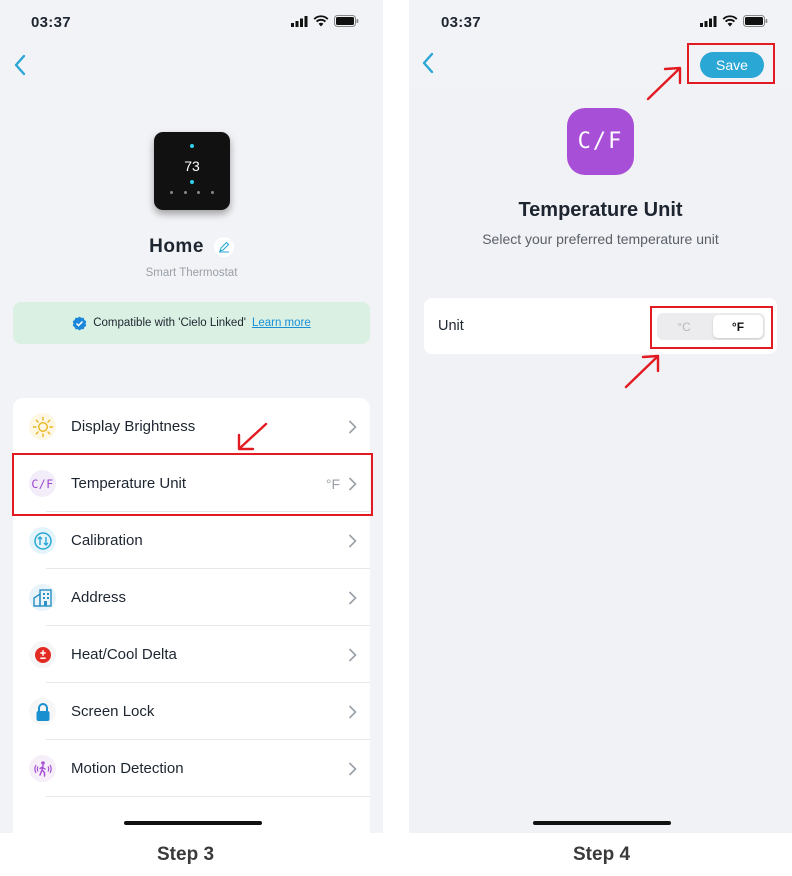 This screenshot has width=792, height=876. Describe the element at coordinates (176, 246) in the screenshot. I see `device-name: Home` at that location.